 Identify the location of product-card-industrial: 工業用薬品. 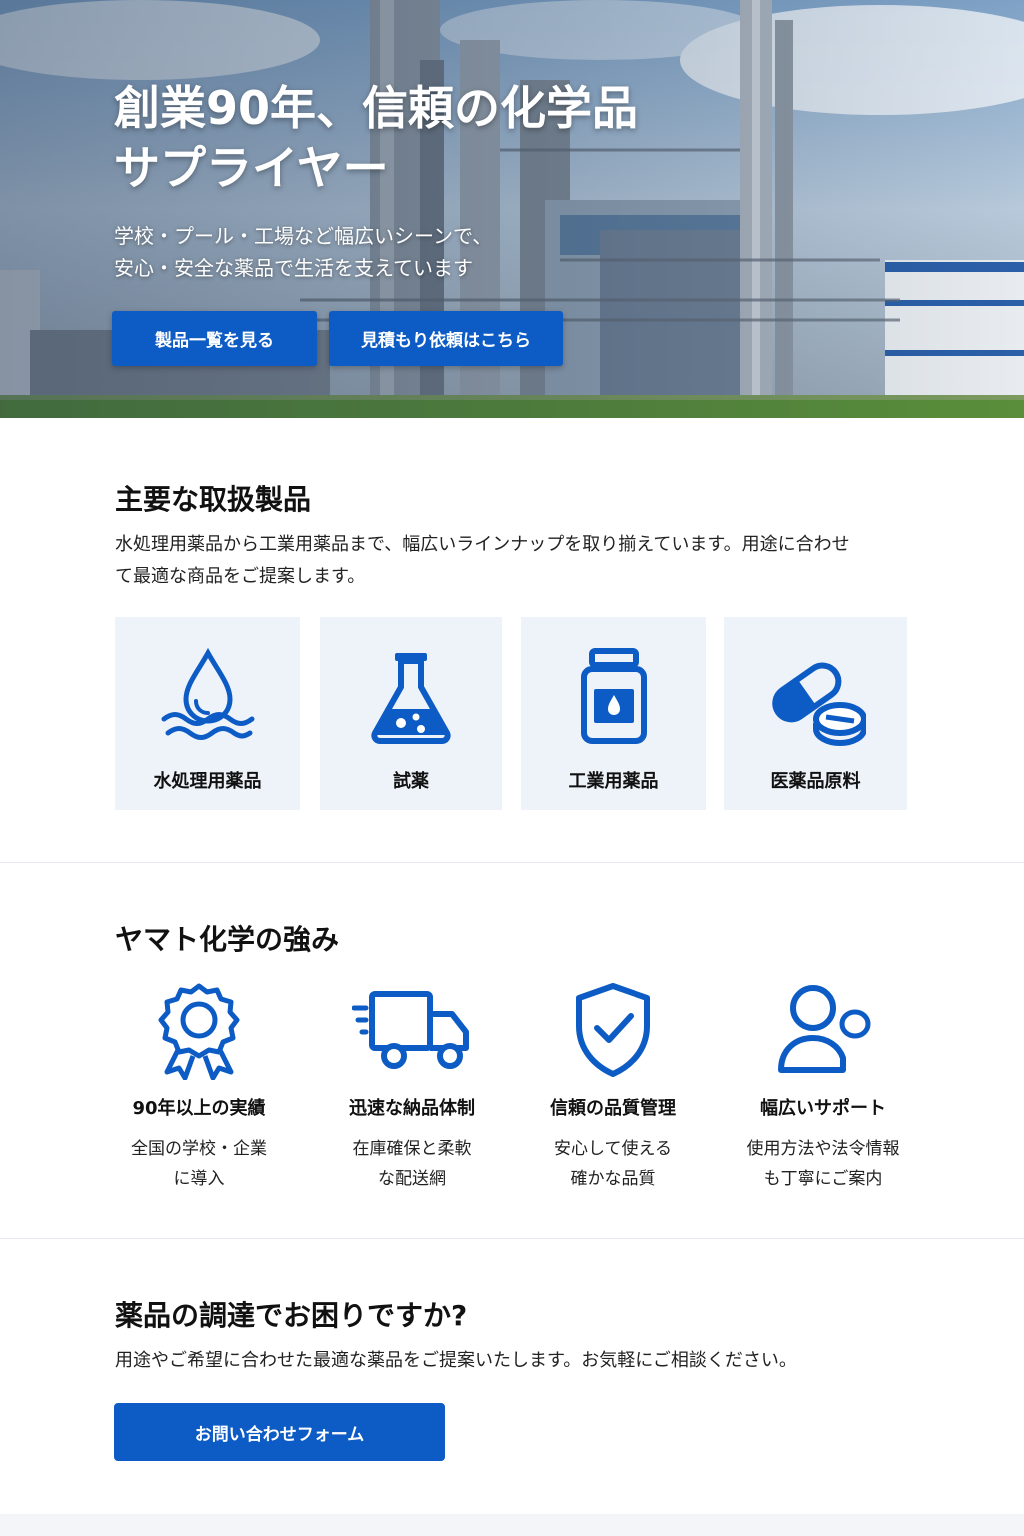
(613, 713).